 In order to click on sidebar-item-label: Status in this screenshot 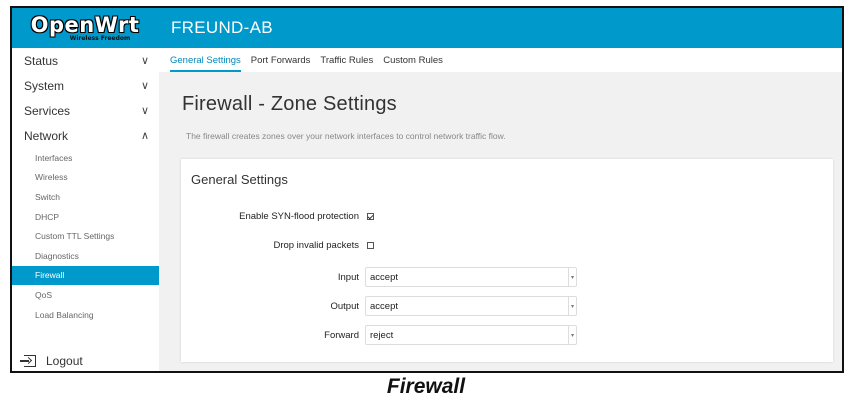, I will do `click(41, 60)`.